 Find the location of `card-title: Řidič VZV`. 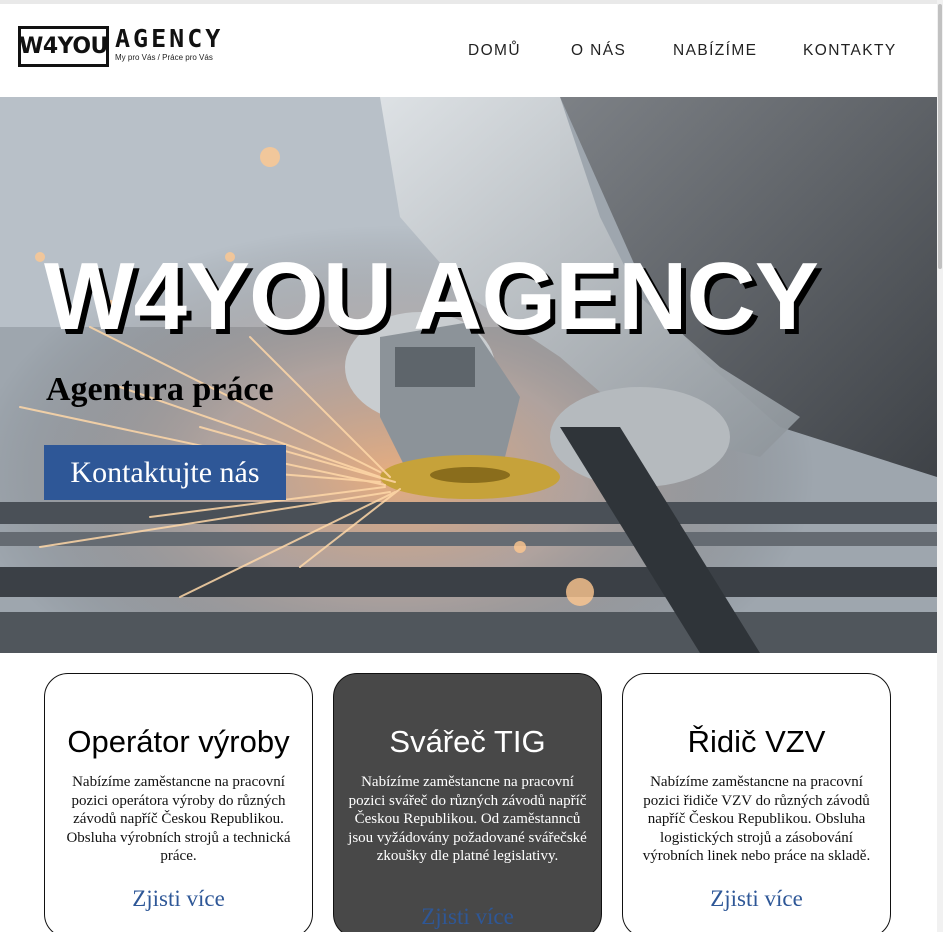

card-title: Řidič VZV is located at coordinates (756, 741).